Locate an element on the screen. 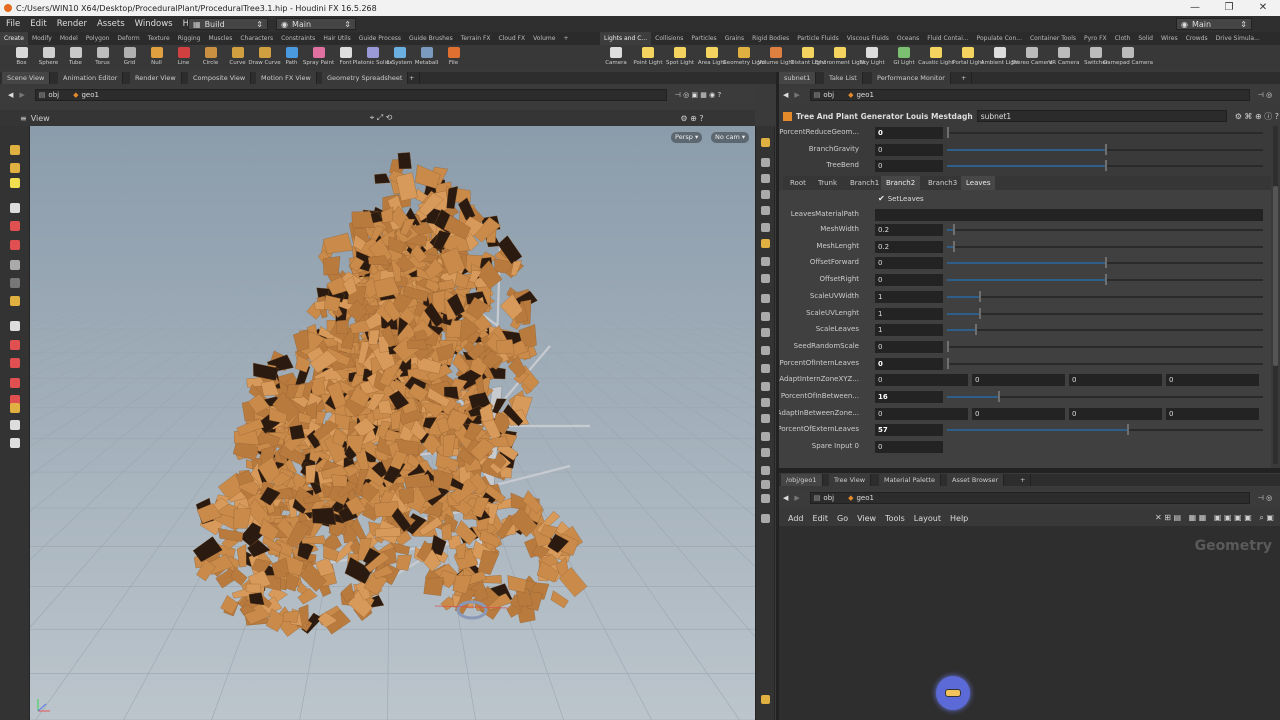  shelf-tab-cloth: Cloth is located at coordinates (1123, 38).